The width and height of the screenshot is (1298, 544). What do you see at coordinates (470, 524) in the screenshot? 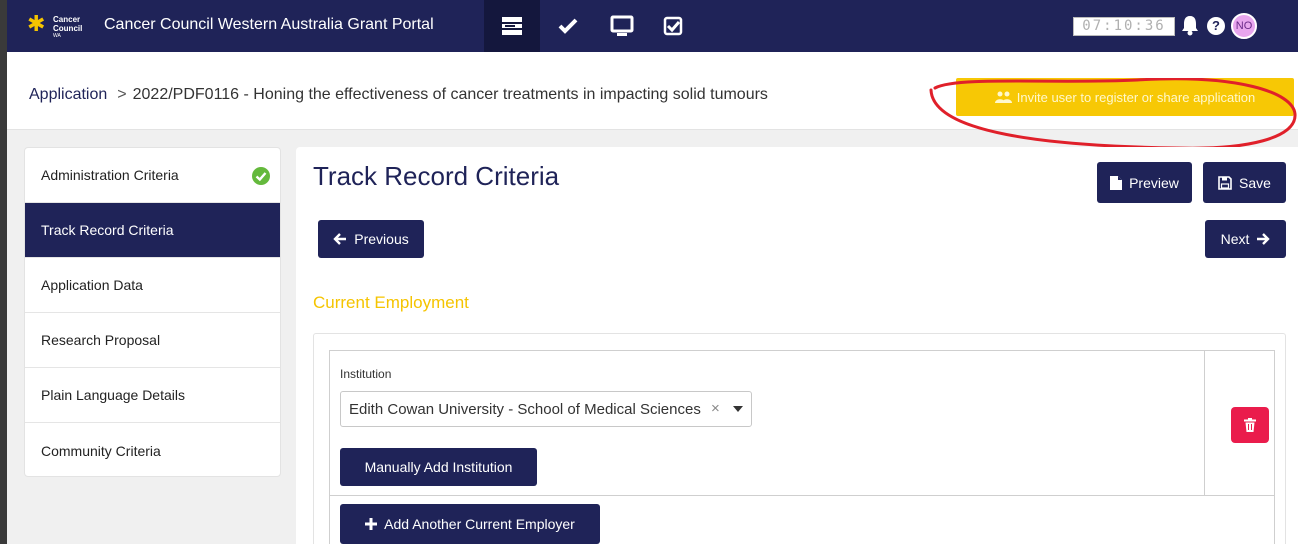
I see `add-another-employer-button: Add Another Current Employer` at bounding box center [470, 524].